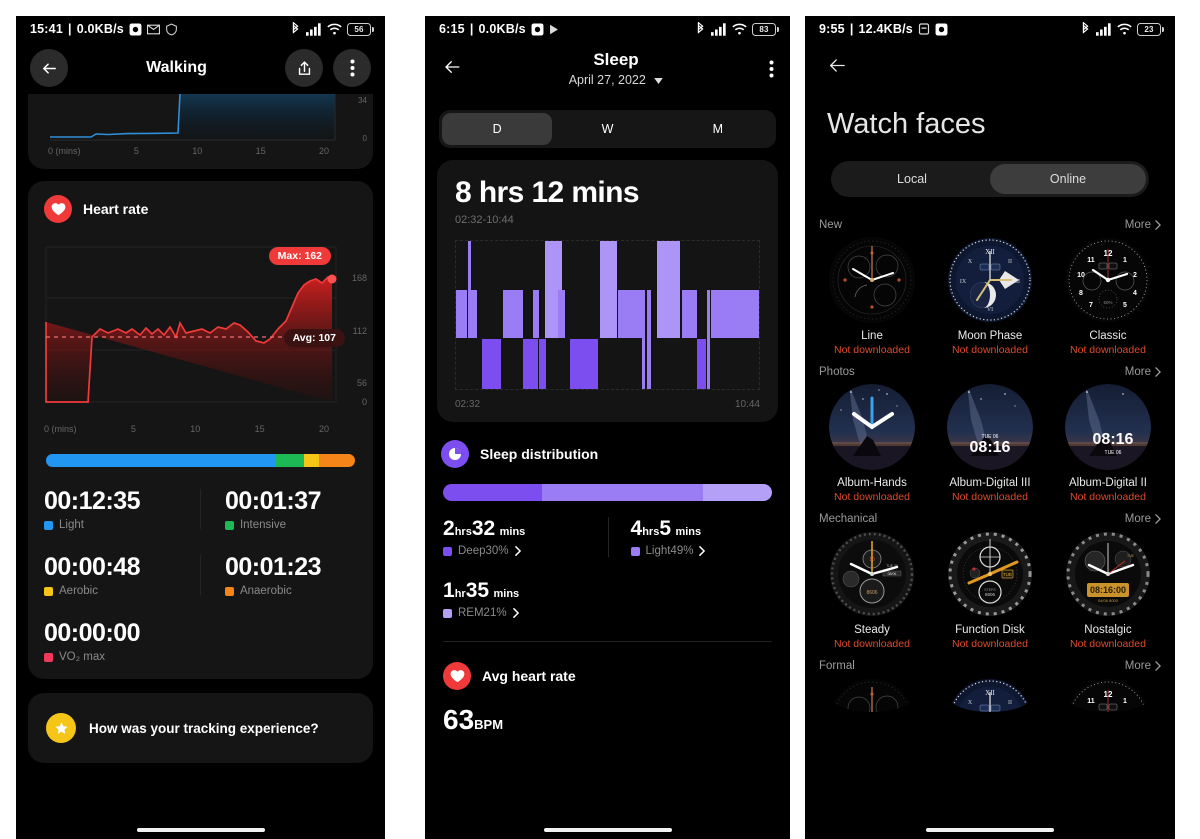 Image resolution: width=1200 pixels, height=839 pixels. Describe the element at coordinates (188, 151) in the screenshot. I see `pace-x-axis: 0 (mins) 5 10 15 20` at that location.